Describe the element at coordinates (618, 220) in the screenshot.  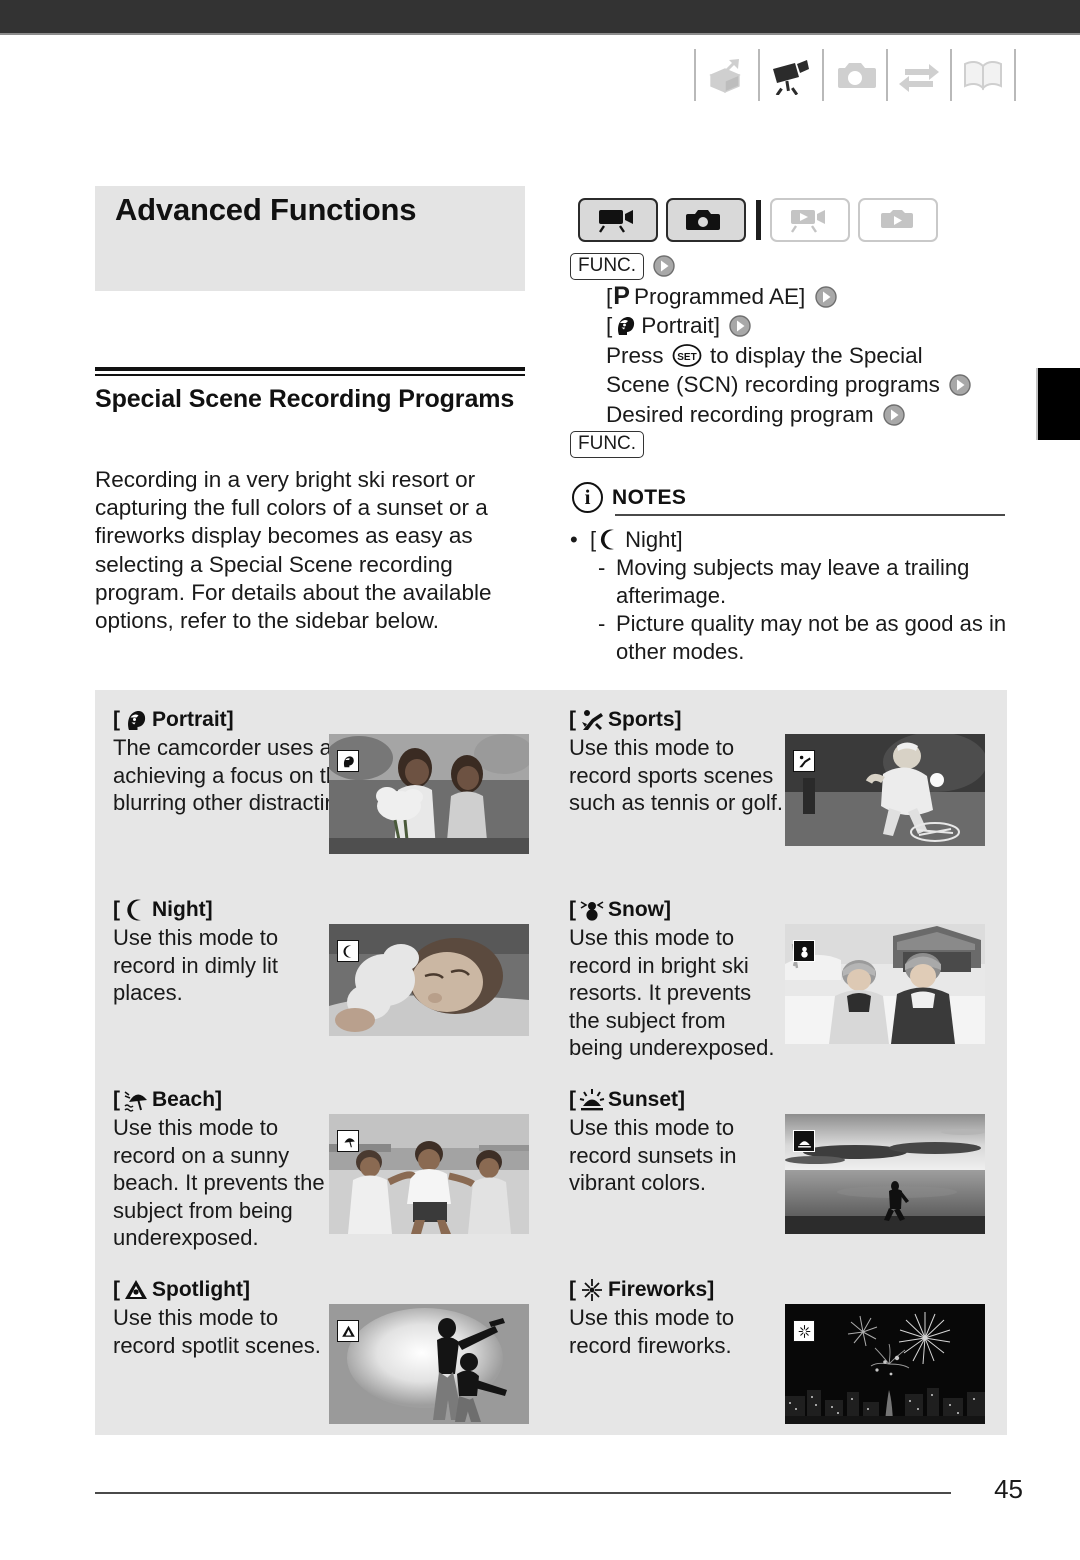
I see `mode-camcorder-record` at that location.